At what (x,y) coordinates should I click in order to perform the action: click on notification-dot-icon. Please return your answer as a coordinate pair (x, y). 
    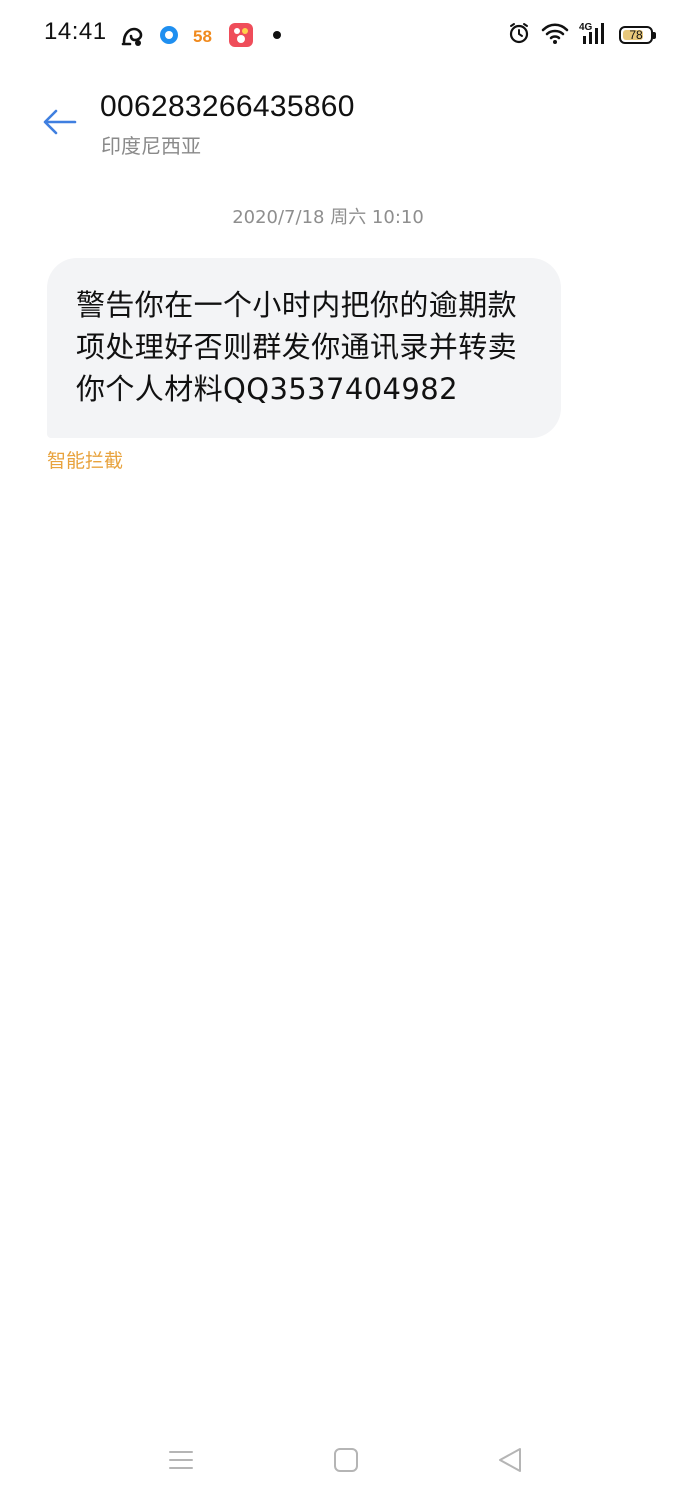
    Looking at the image, I should click on (277, 35).